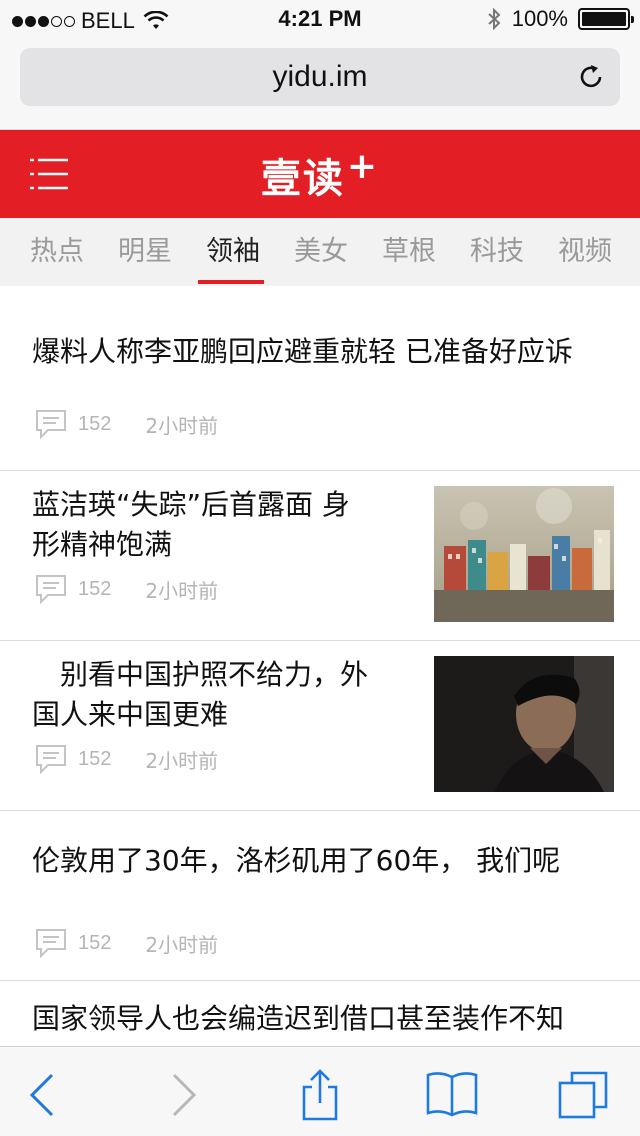 The width and height of the screenshot is (640, 1136). What do you see at coordinates (191, 524) in the screenshot?
I see `news-title: 蓝洁瑛“失踪”后首露面 身 形精神饱满` at bounding box center [191, 524].